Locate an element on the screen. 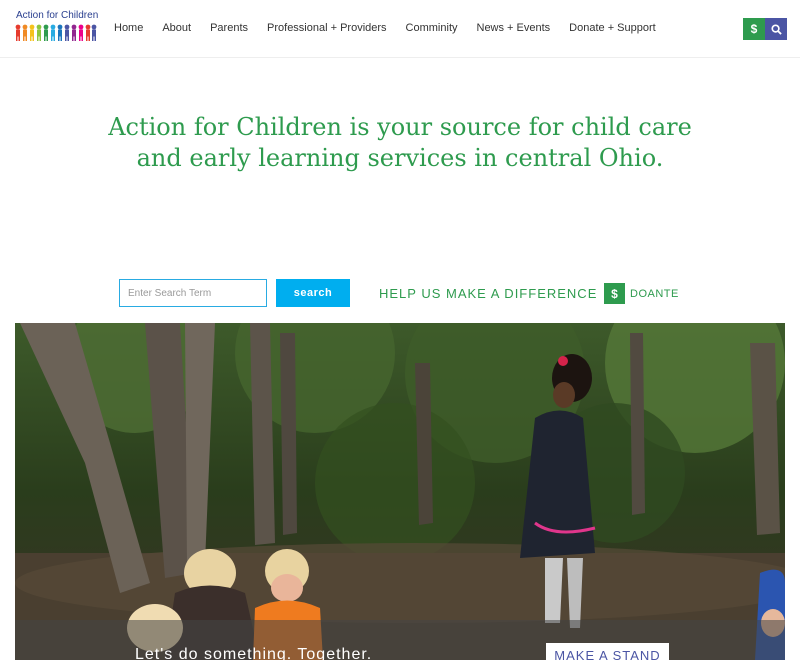 This screenshot has width=800, height=660. donate-link: DOANTE is located at coordinates (654, 294).